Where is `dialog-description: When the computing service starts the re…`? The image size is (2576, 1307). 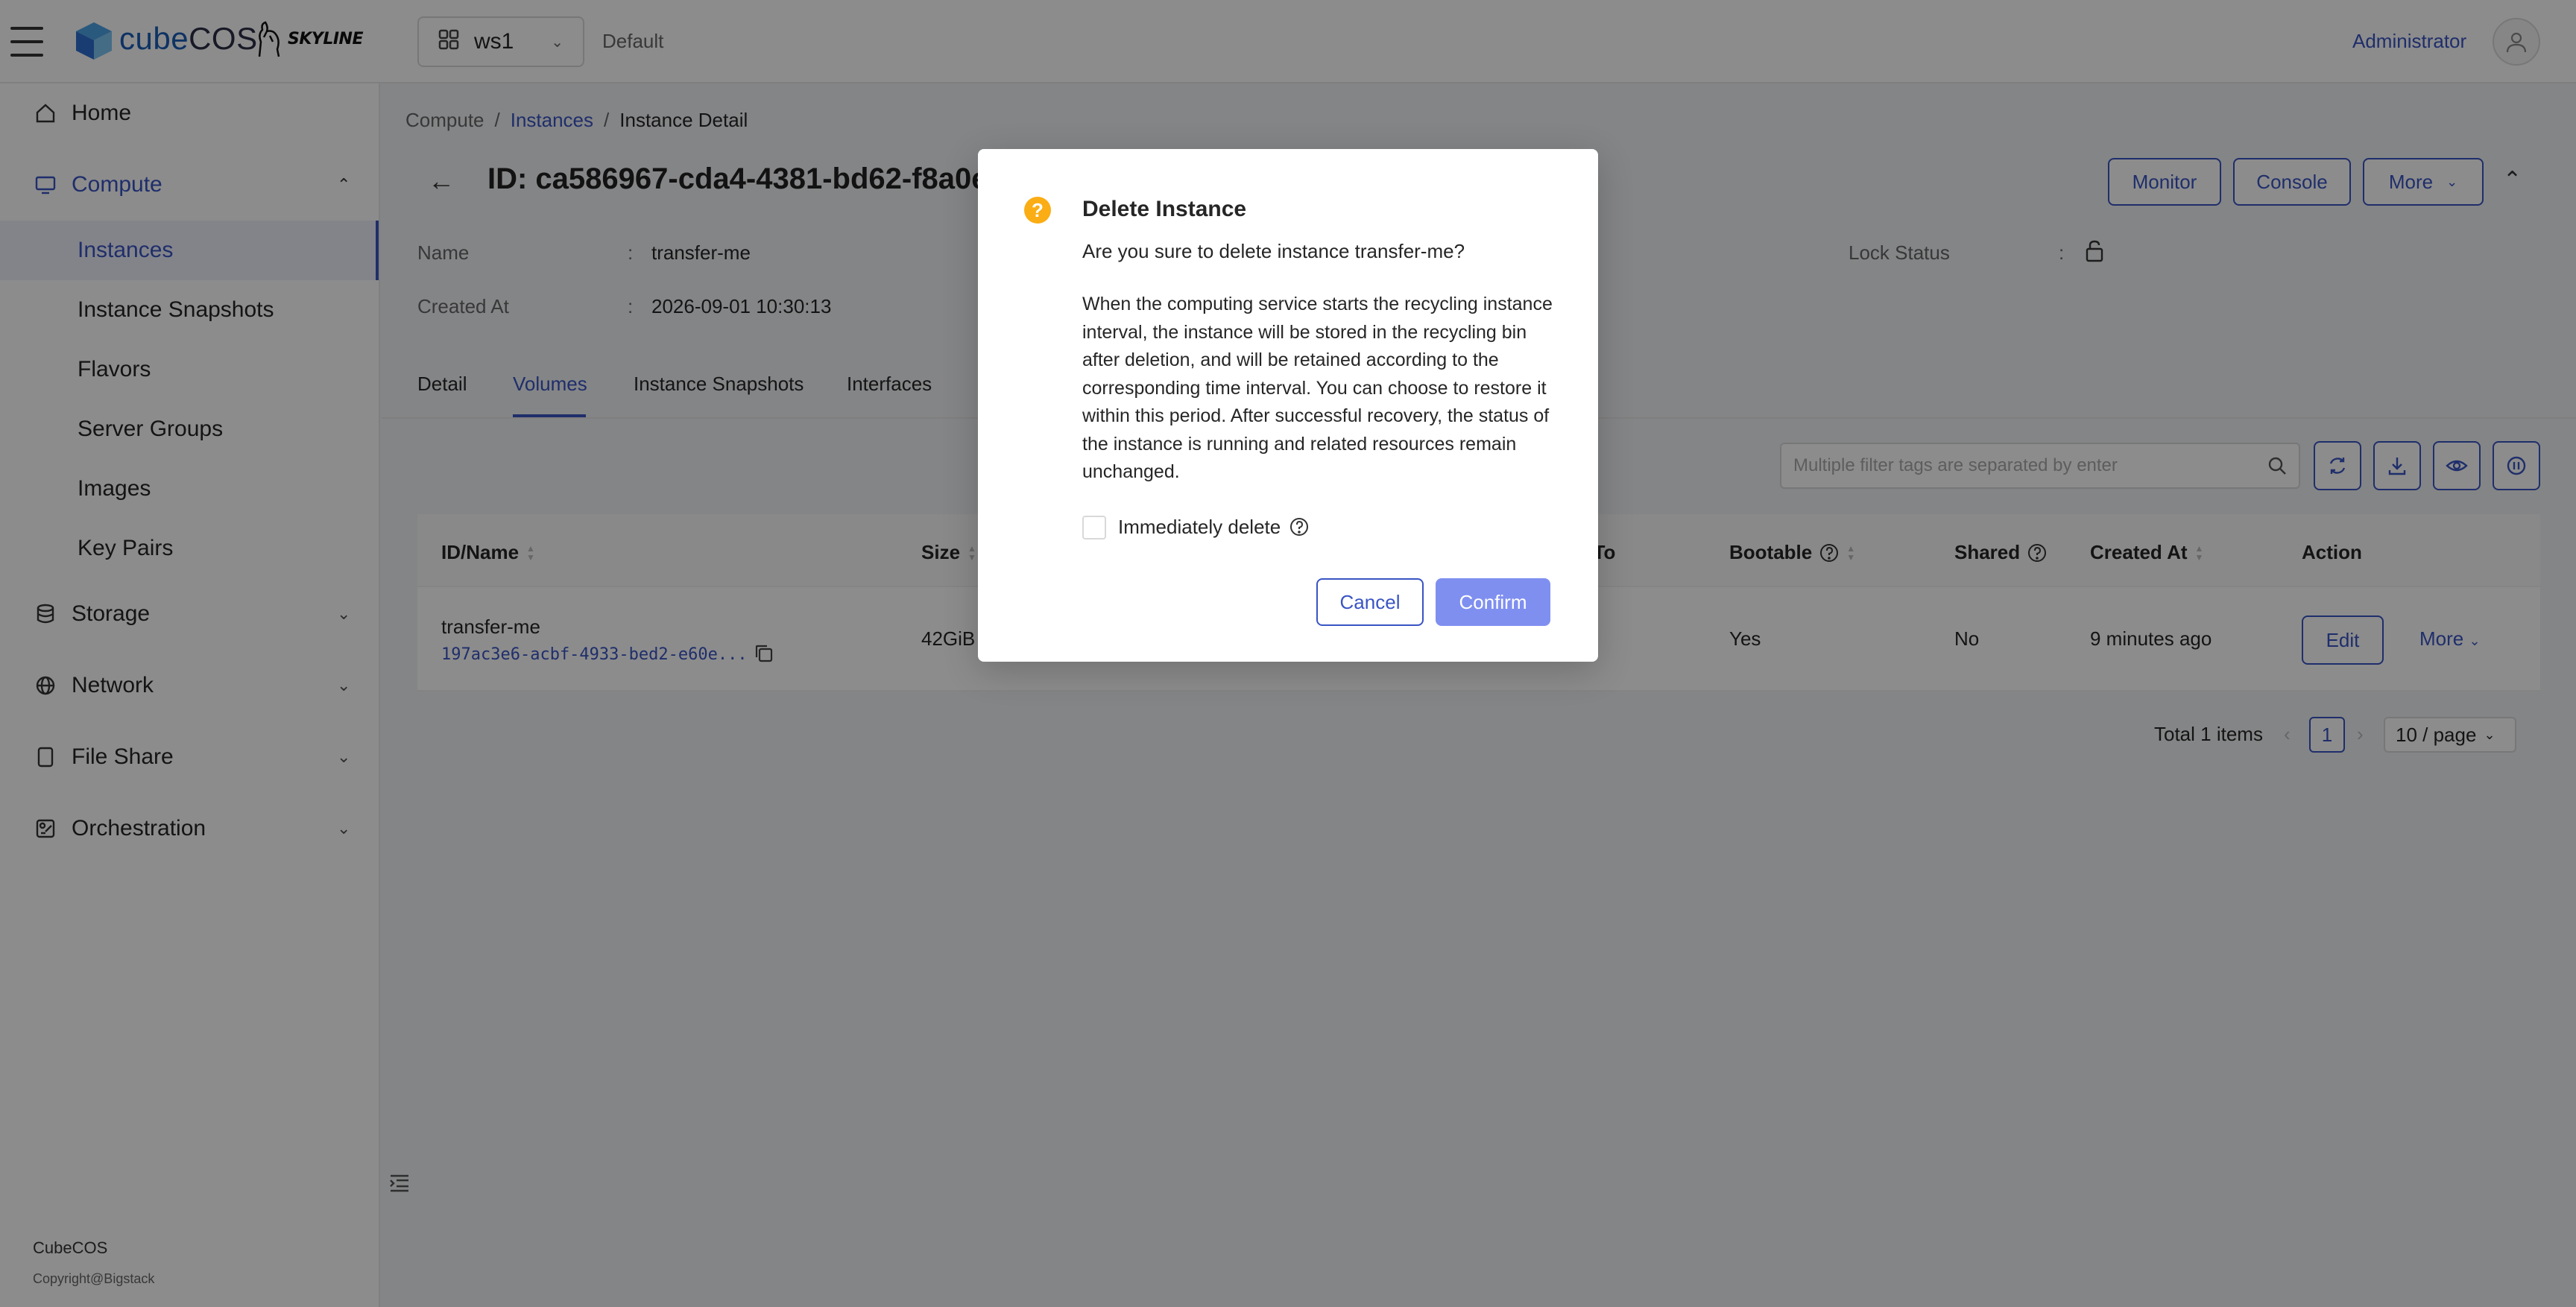
dialog-description: When the computing service starts the re… is located at coordinates (1317, 388).